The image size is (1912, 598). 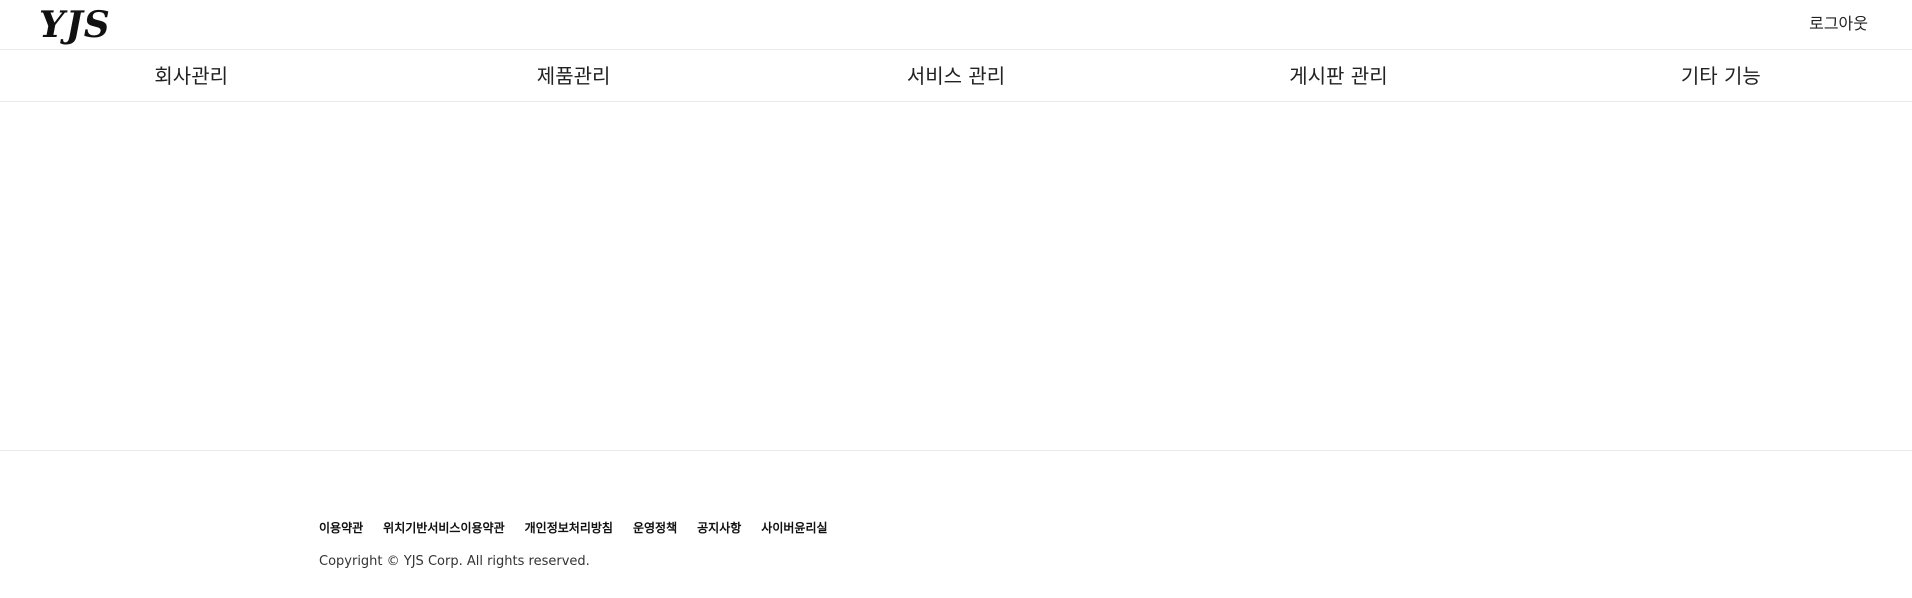 What do you see at coordinates (655, 527) in the screenshot?
I see `footer-link-policy: 운영정책` at bounding box center [655, 527].